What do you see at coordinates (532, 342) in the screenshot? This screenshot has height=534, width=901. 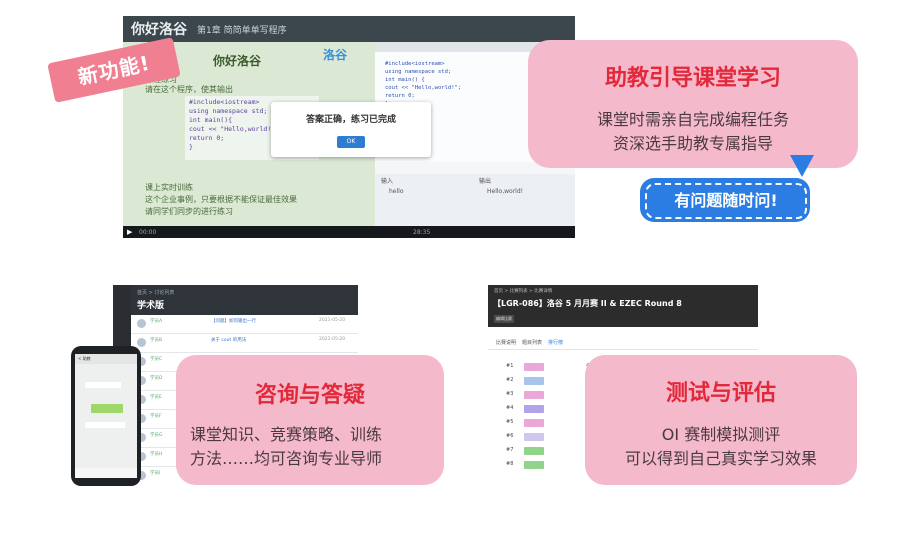 I see `tab-problems: 题目列表` at bounding box center [532, 342].